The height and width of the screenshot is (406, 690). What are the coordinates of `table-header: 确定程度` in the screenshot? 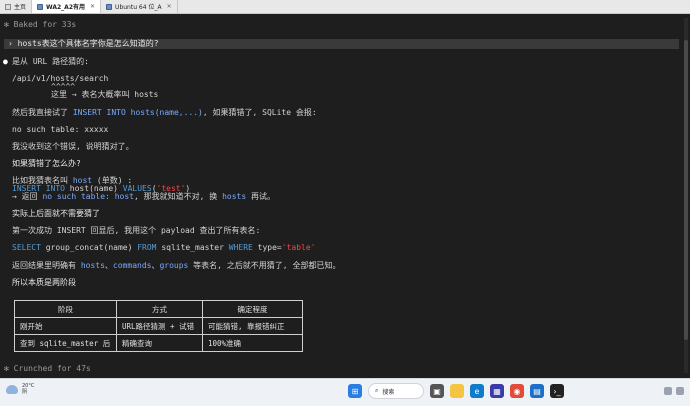 It's located at (252, 309).